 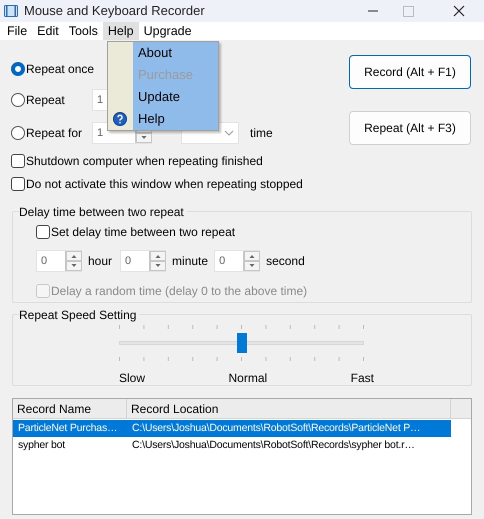 What do you see at coordinates (408, 11) in the screenshot?
I see `maximize-icon` at bounding box center [408, 11].